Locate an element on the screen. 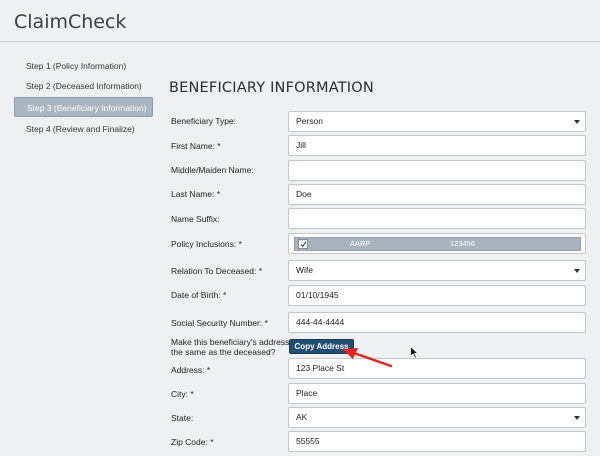  zip-input: 55555 is located at coordinates (437, 441).